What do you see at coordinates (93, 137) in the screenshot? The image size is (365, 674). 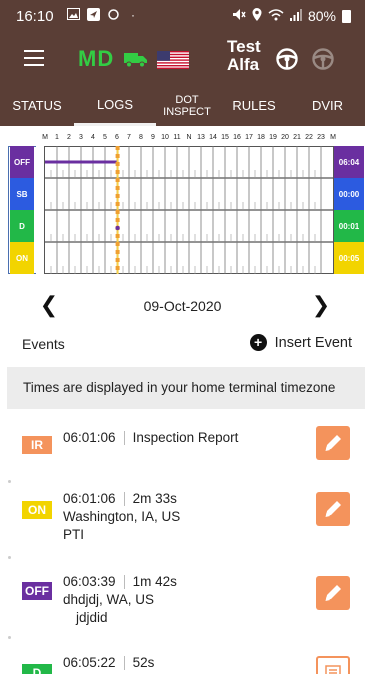 I see `hour-label: 4` at bounding box center [93, 137].